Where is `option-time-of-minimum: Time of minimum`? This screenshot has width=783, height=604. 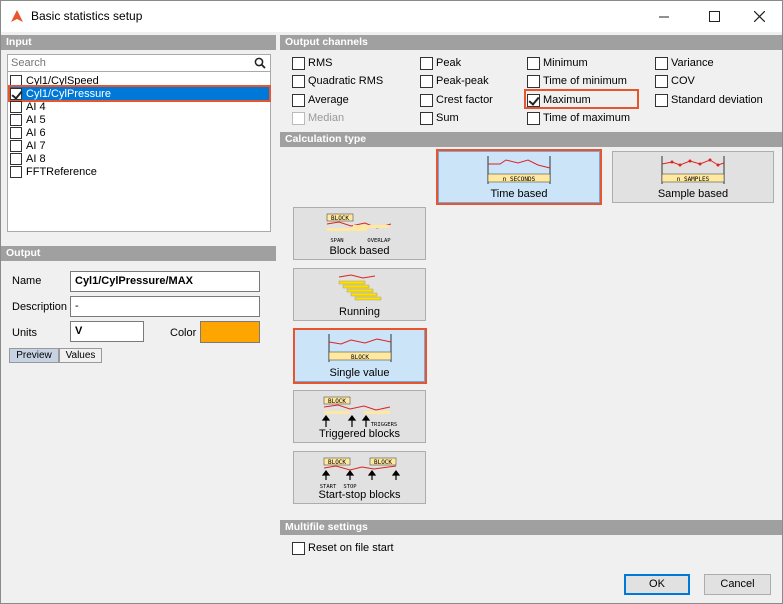 option-time-of-minimum: Time of minimum is located at coordinates (577, 81).